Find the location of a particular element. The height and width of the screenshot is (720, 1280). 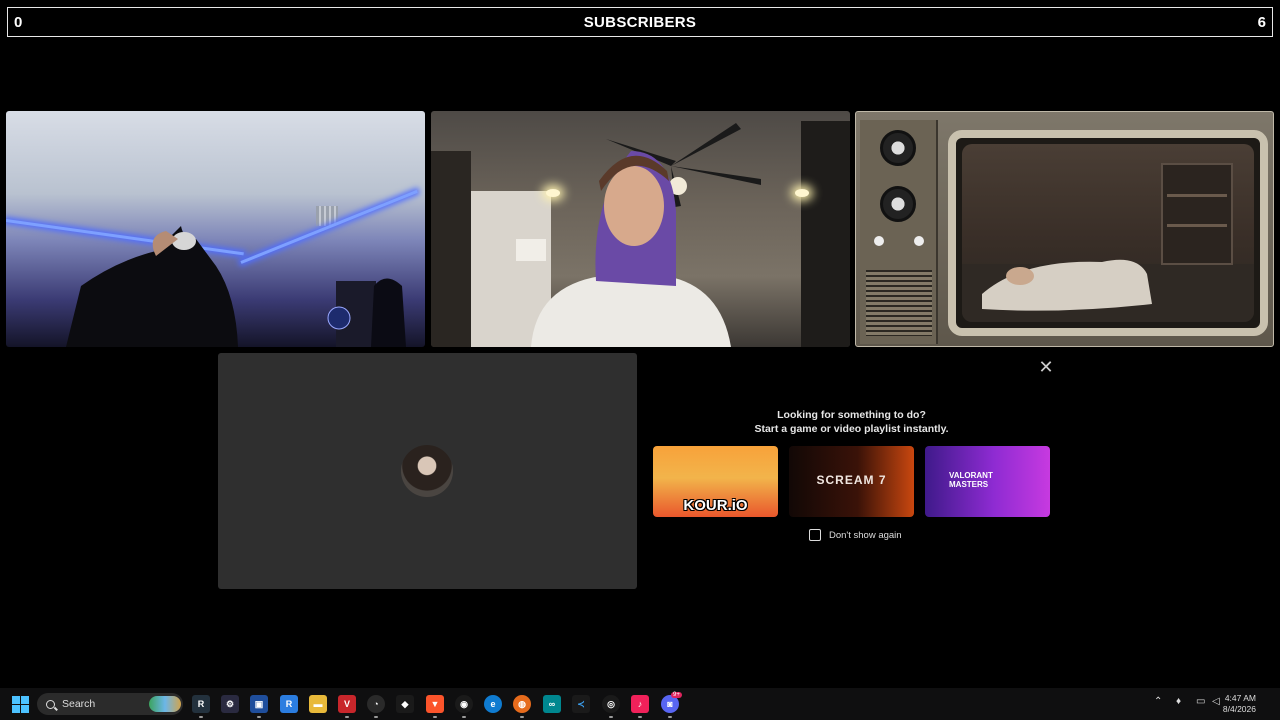

windows-start-icon is located at coordinates (20, 704).